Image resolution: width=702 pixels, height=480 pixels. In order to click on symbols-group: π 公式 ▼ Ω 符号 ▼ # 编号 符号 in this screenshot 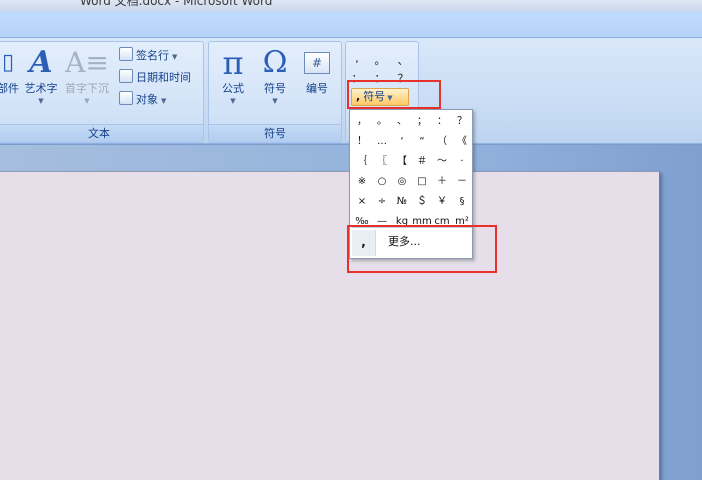, I will do `click(275, 92)`.